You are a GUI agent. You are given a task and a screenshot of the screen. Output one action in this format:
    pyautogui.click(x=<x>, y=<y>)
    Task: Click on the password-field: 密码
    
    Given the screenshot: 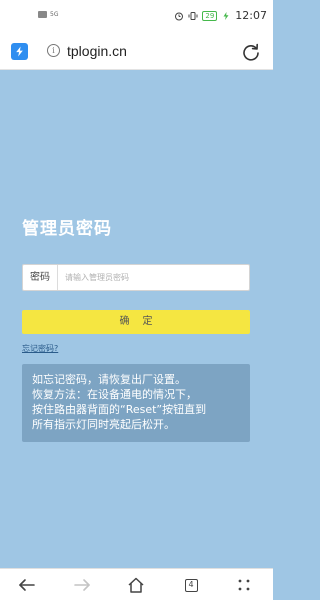 What is the action you would take?
    pyautogui.click(x=136, y=277)
    